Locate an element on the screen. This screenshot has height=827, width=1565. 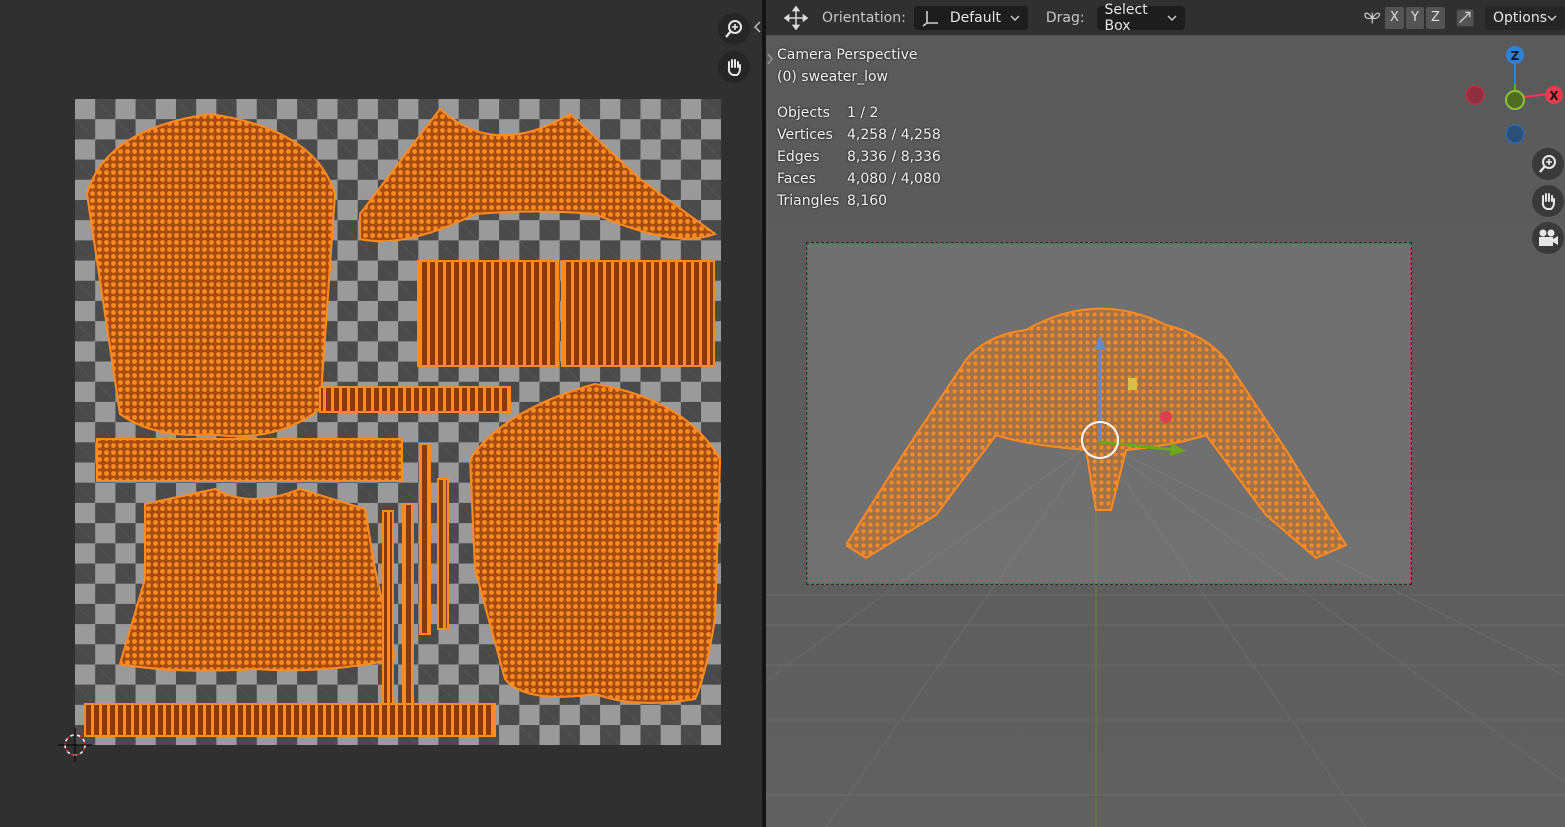
mirror-butterfly-icon is located at coordinates (1372, 18).